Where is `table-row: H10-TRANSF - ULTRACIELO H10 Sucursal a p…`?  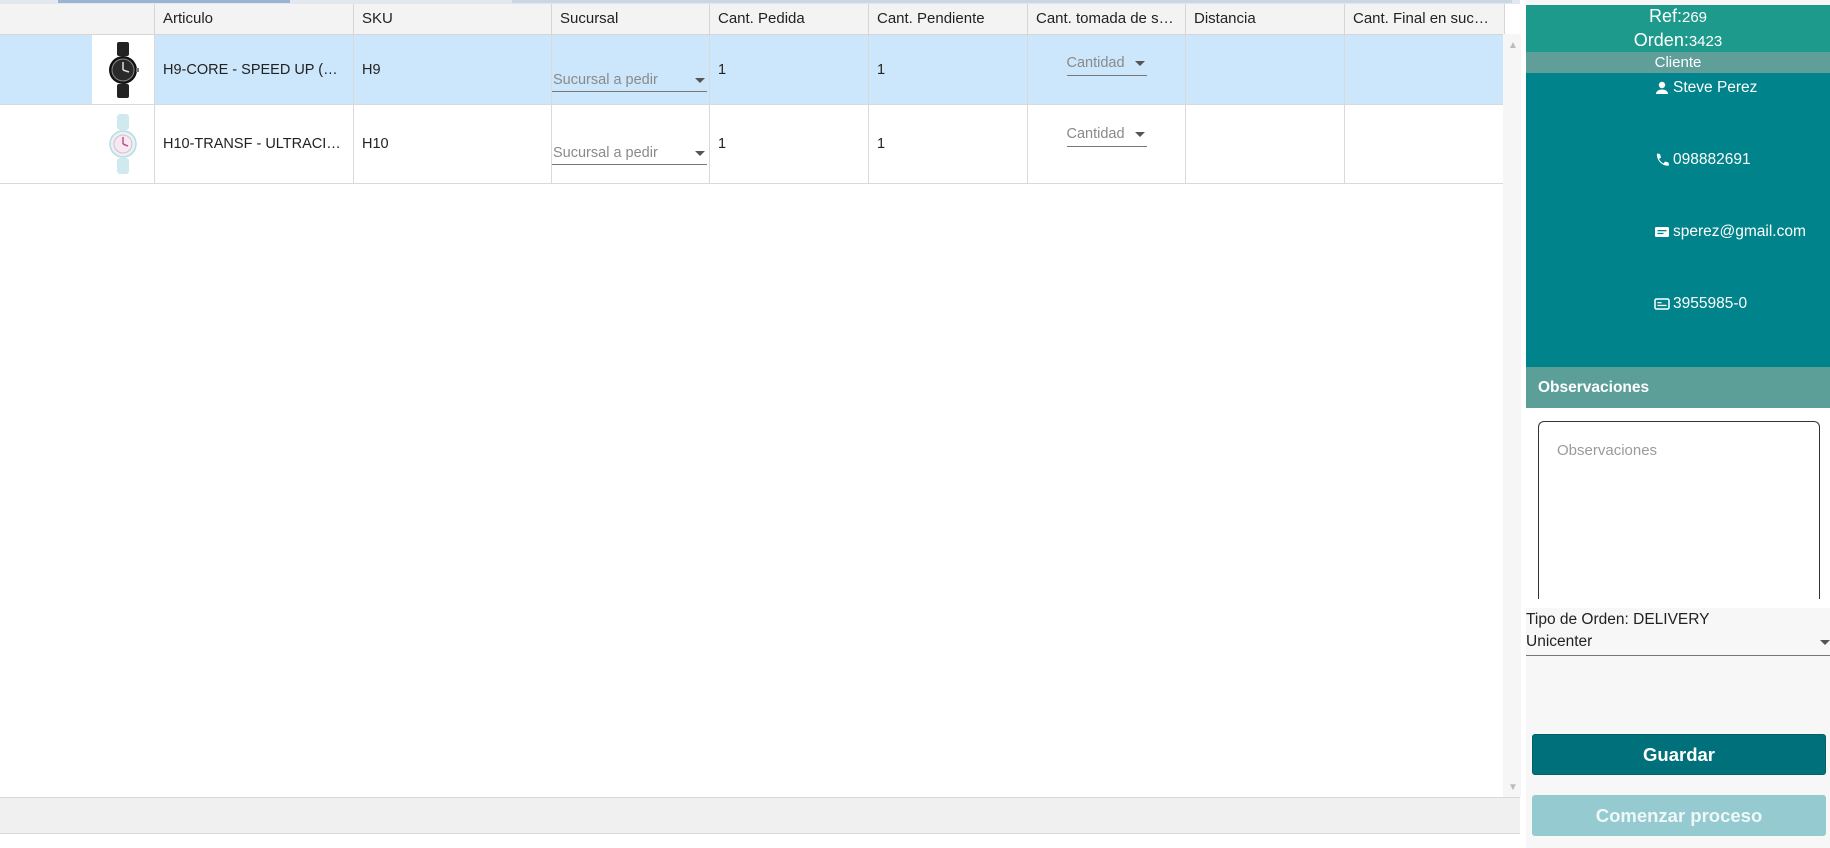
table-row: H10-TRANSF - ULTRACIELO H10 Sucursal a p… is located at coordinates (752, 144).